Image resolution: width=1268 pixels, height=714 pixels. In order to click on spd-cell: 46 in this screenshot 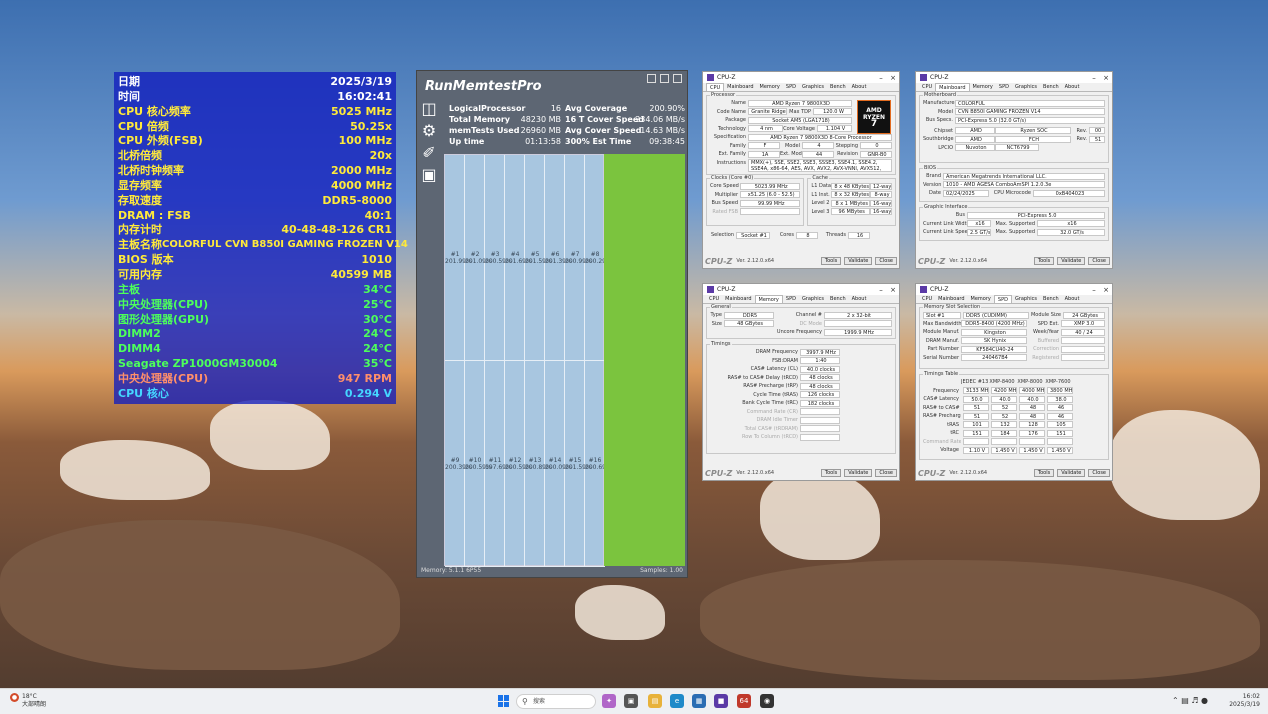, I will do `click(1060, 408)`.